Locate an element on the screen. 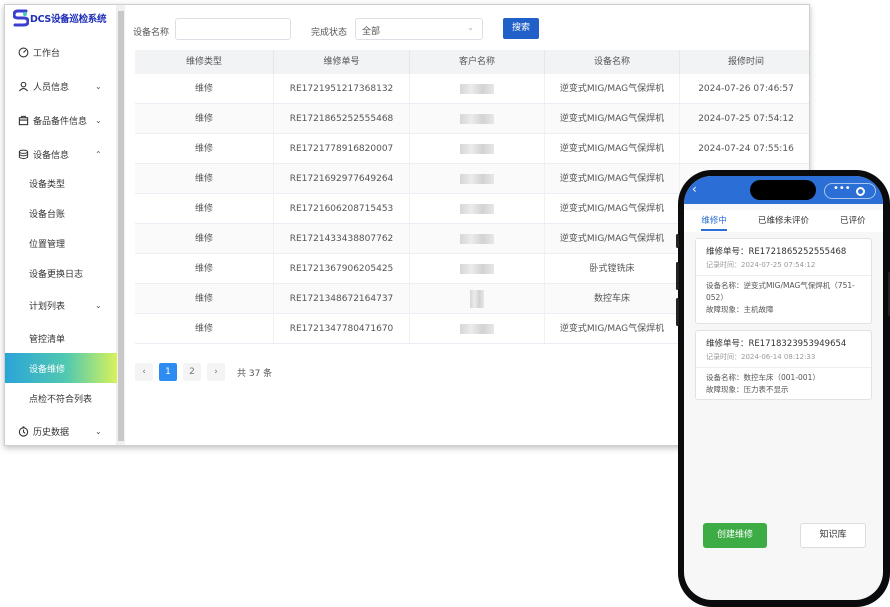 This screenshot has height=607, width=890. back-icon: ‹ is located at coordinates (694, 189).